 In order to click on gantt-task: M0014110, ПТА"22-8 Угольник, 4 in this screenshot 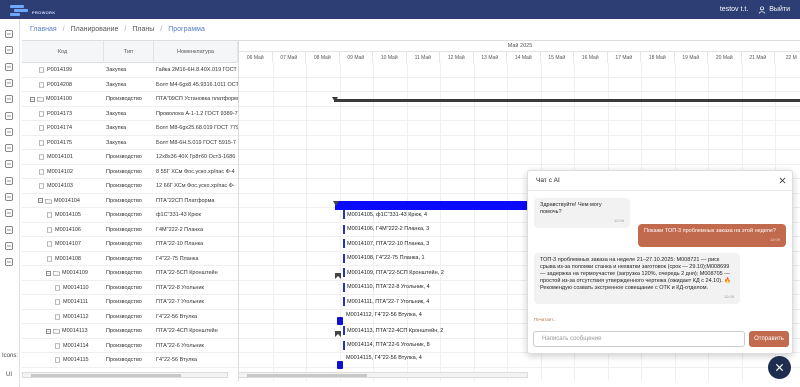, I will do `click(386, 287)`.